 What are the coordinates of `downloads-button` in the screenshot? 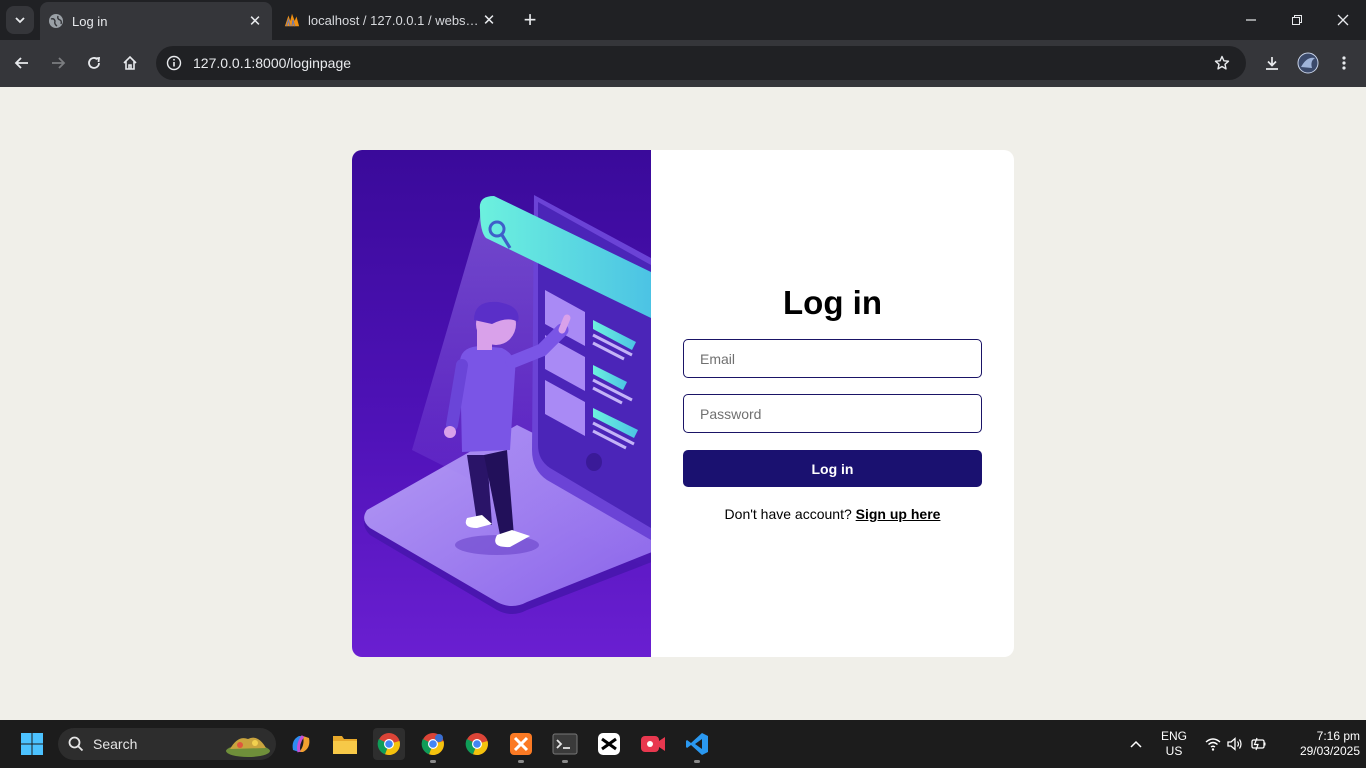 It's located at (1272, 63).